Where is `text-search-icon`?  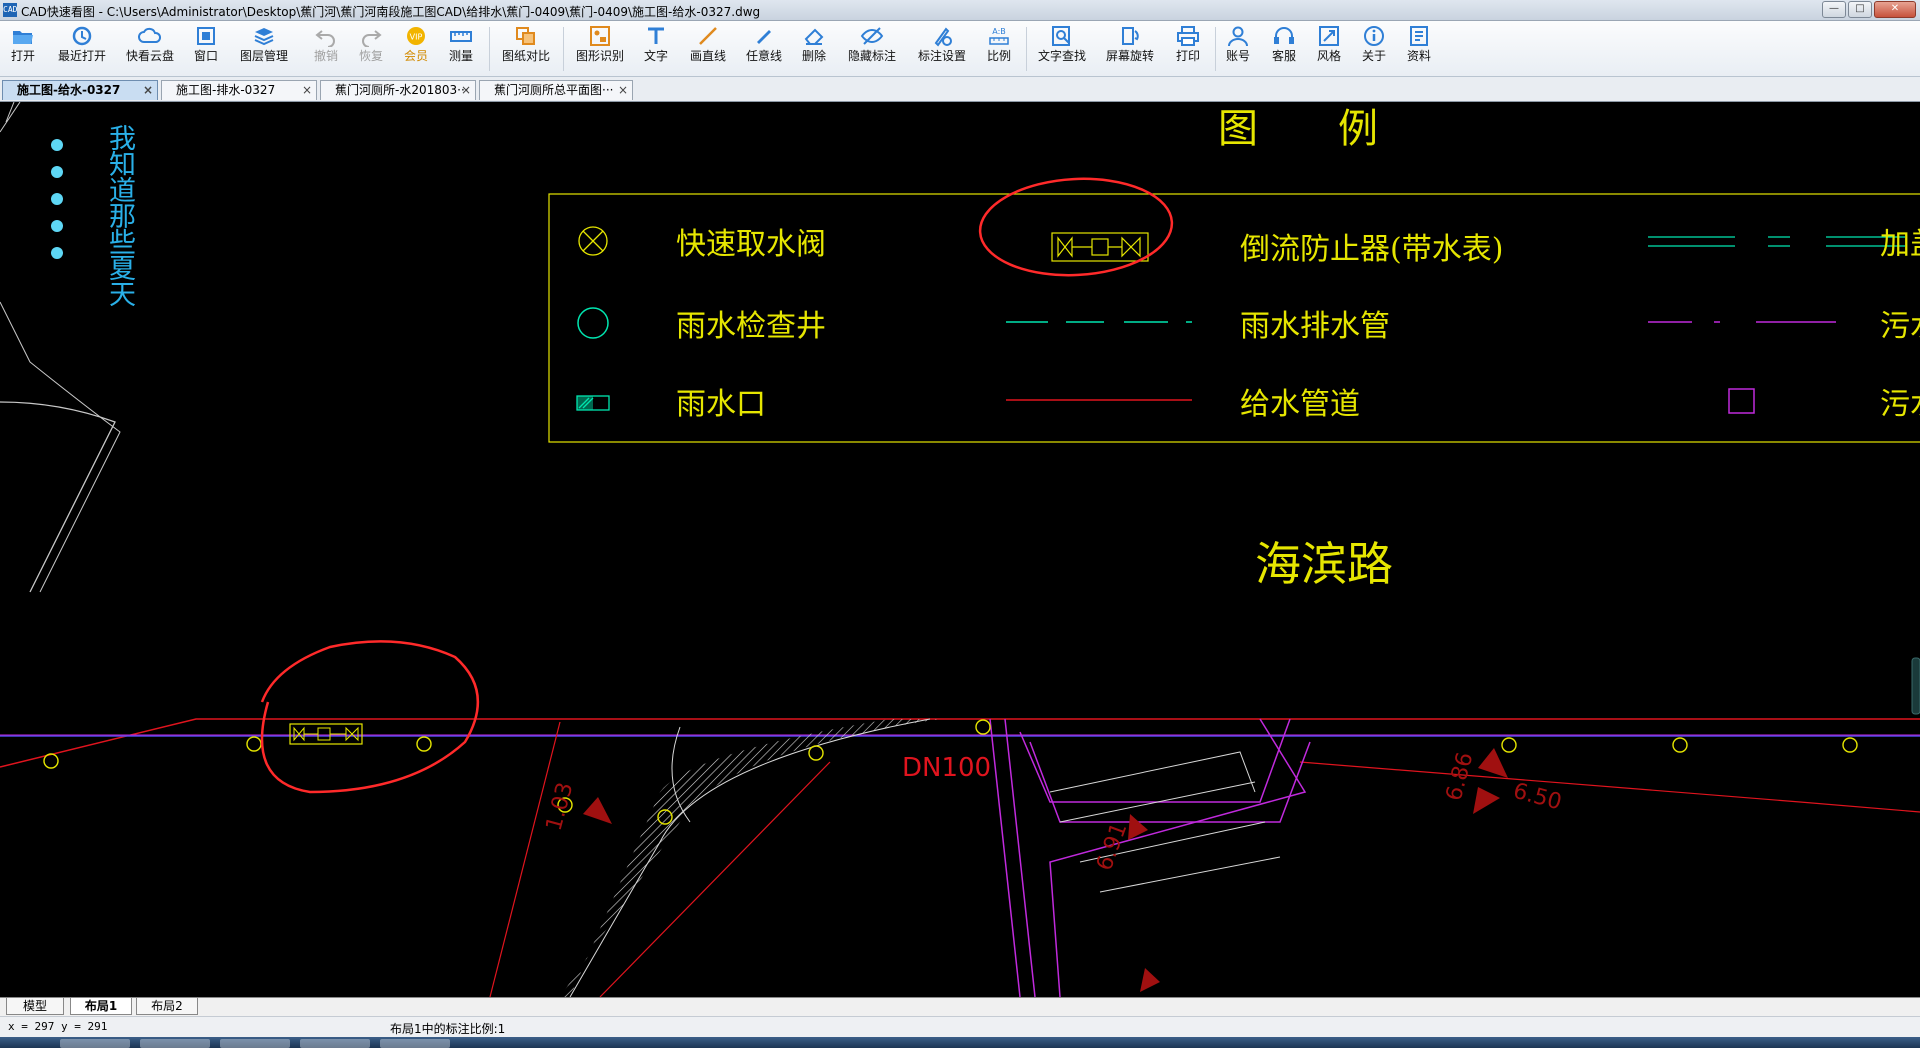 text-search-icon is located at coordinates (1061, 36).